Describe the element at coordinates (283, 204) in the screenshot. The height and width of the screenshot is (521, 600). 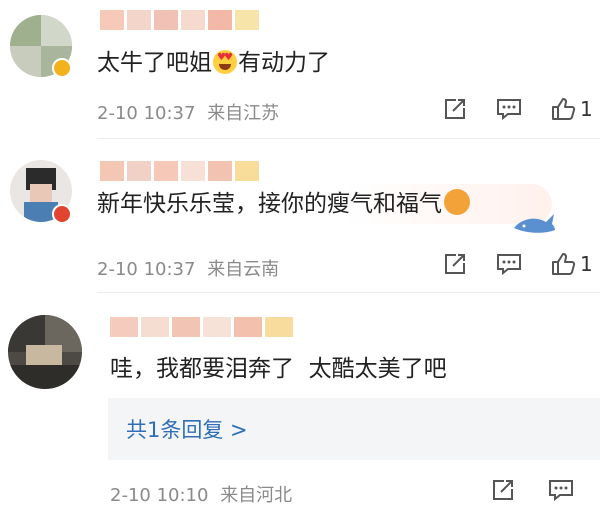
I see `comment-text: 新年快乐乐莹，接你的瘦气和福气` at that location.